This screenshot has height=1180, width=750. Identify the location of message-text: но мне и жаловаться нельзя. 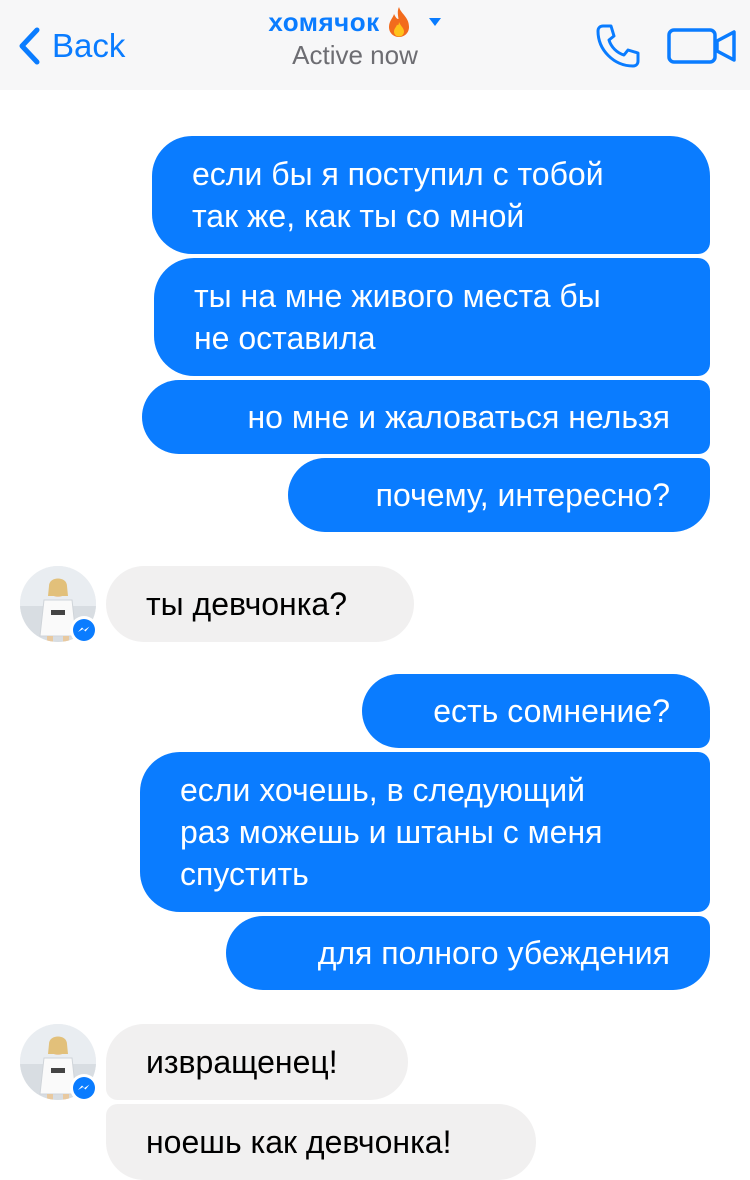
(458, 417).